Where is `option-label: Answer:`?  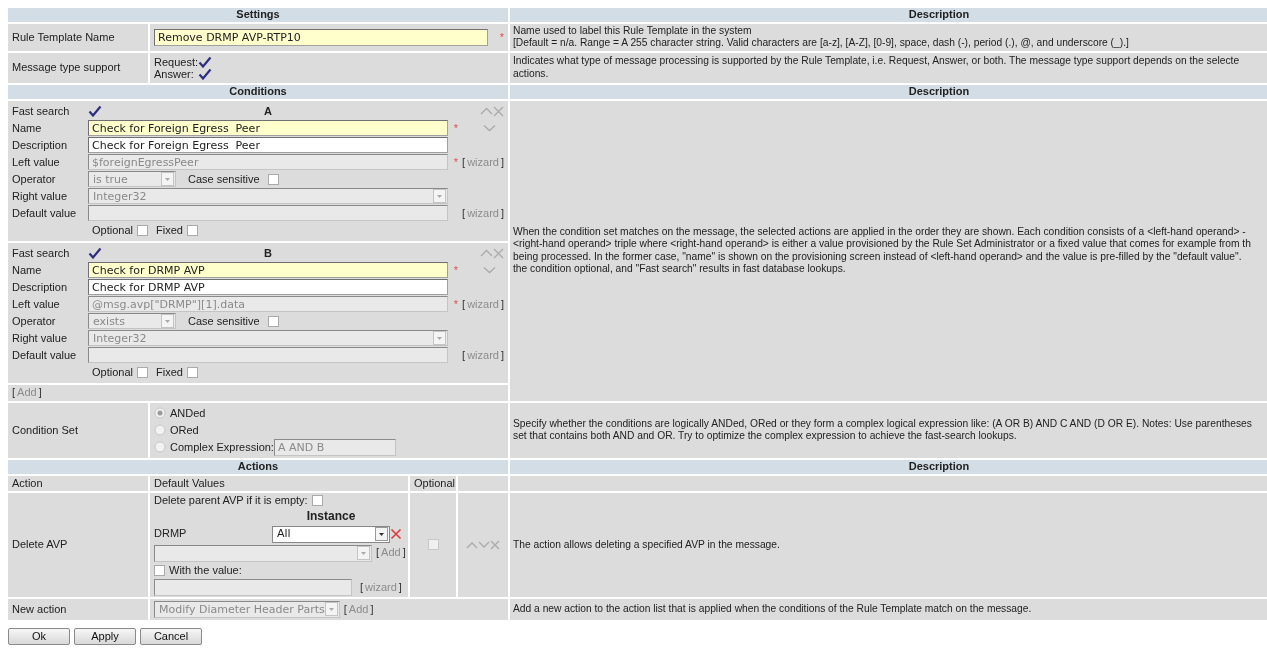
option-label: Answer: is located at coordinates (174, 73).